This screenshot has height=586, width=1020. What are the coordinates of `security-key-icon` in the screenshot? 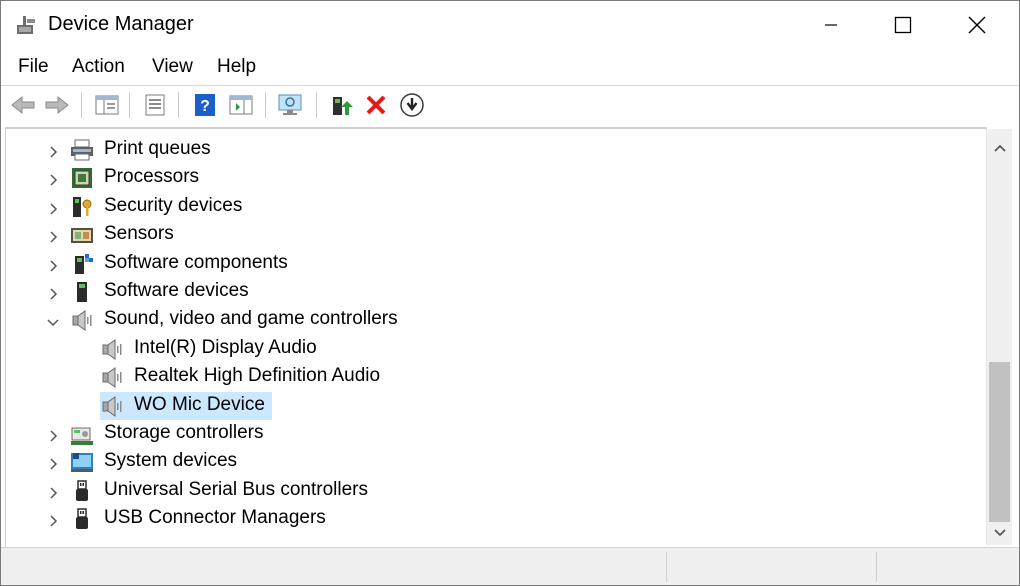 It's located at (82, 207).